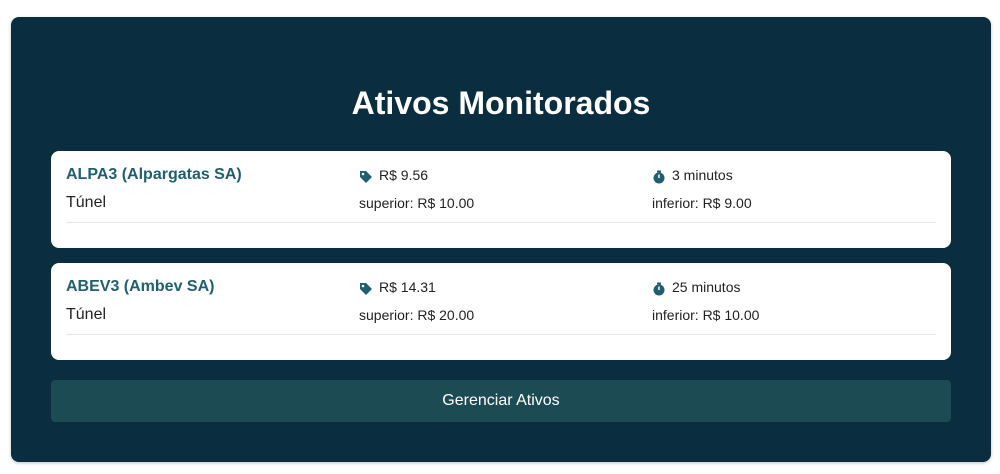 The image size is (1000, 474). Describe the element at coordinates (702, 175) in the screenshot. I see `asset-check-interval: 3 minutos` at that location.